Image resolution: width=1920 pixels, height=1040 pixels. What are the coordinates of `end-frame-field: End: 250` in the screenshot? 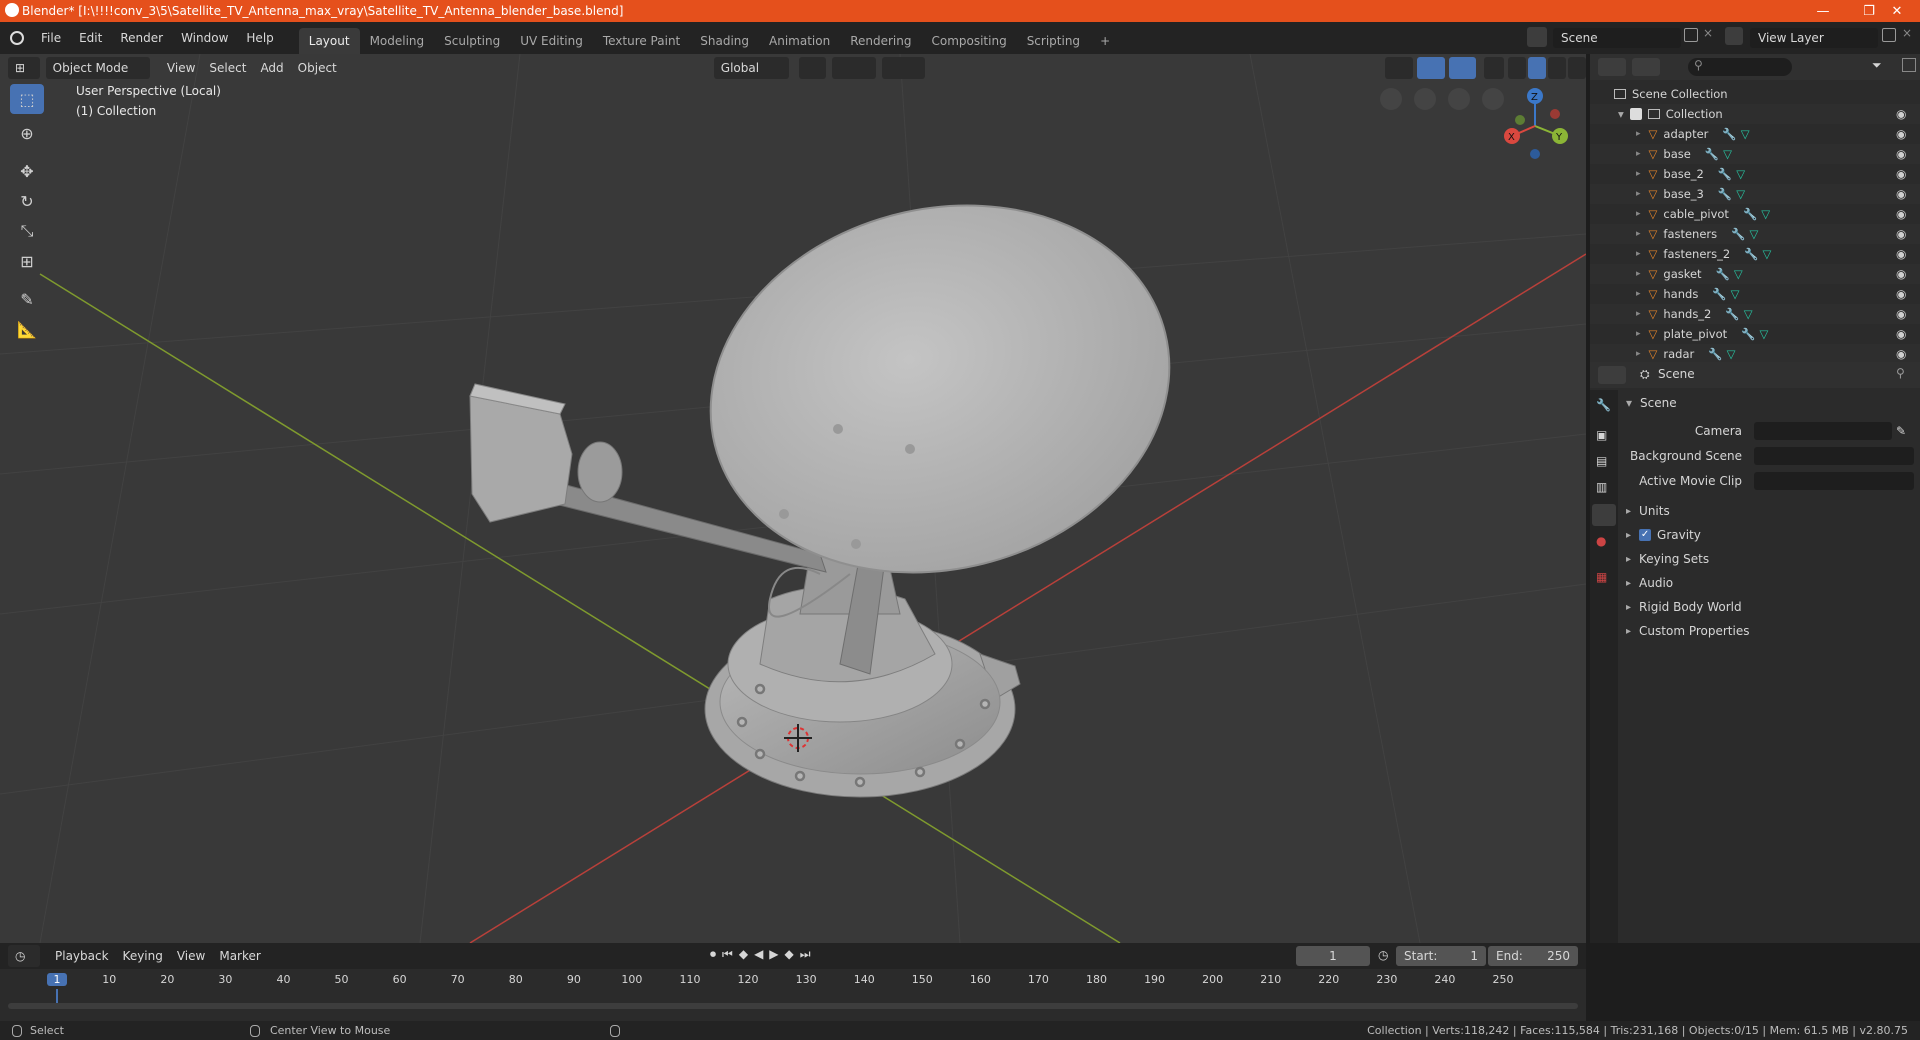 It's located at (1533, 956).